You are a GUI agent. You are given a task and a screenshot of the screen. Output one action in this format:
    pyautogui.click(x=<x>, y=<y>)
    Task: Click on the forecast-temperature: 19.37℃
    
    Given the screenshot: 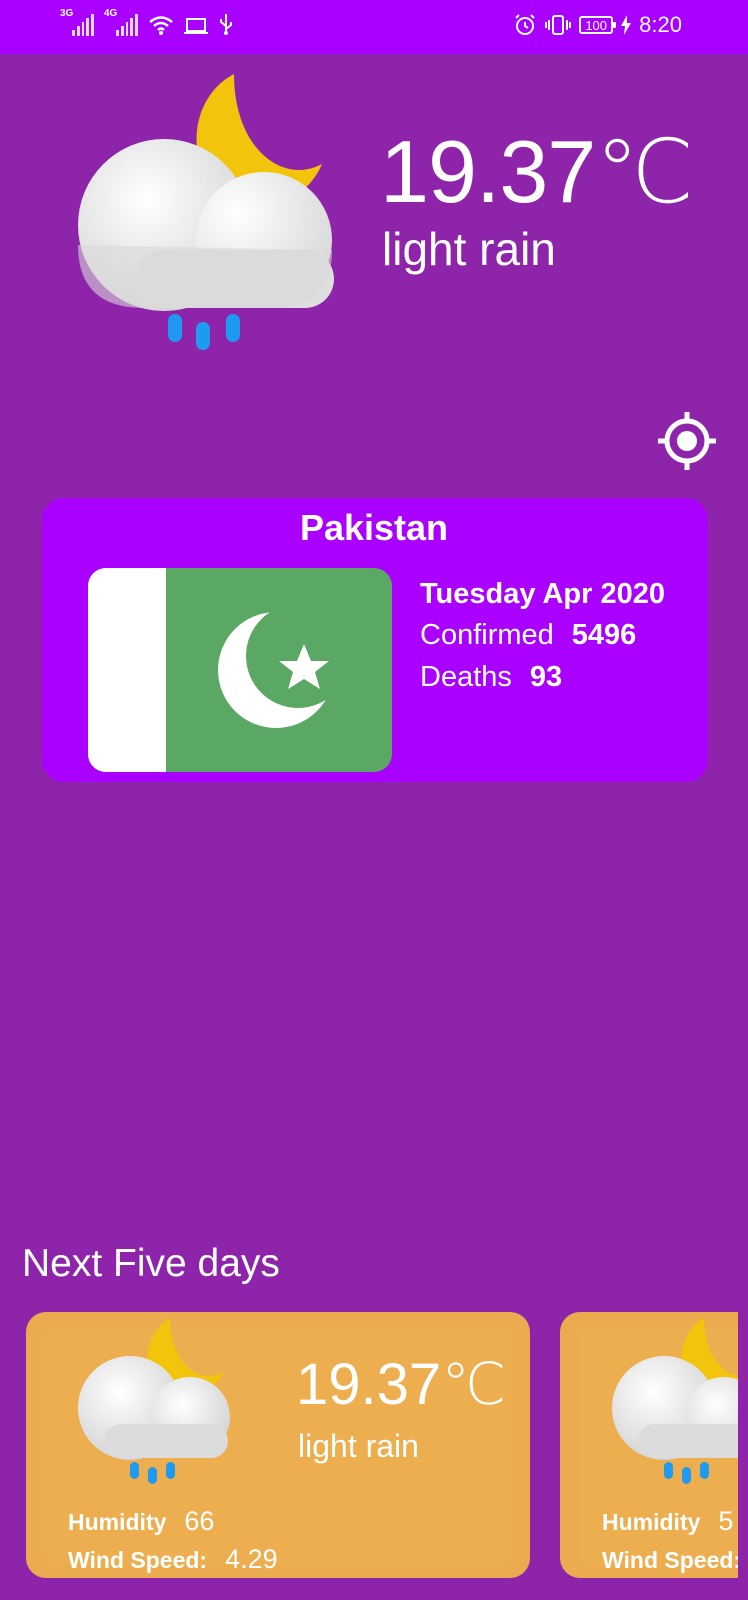 What is the action you would take?
    pyautogui.click(x=401, y=1384)
    